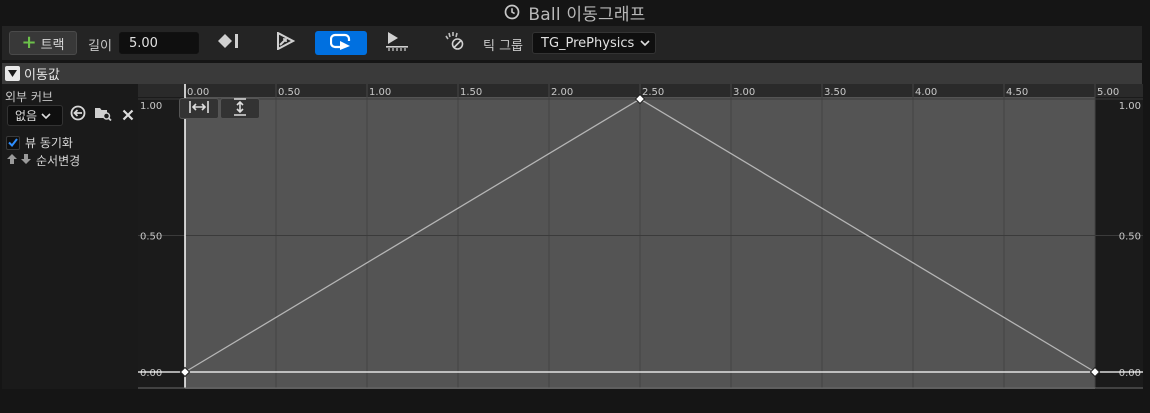 The height and width of the screenshot is (413, 1150). Describe the element at coordinates (26, 160) in the screenshot. I see `arrow-down-icon` at that location.